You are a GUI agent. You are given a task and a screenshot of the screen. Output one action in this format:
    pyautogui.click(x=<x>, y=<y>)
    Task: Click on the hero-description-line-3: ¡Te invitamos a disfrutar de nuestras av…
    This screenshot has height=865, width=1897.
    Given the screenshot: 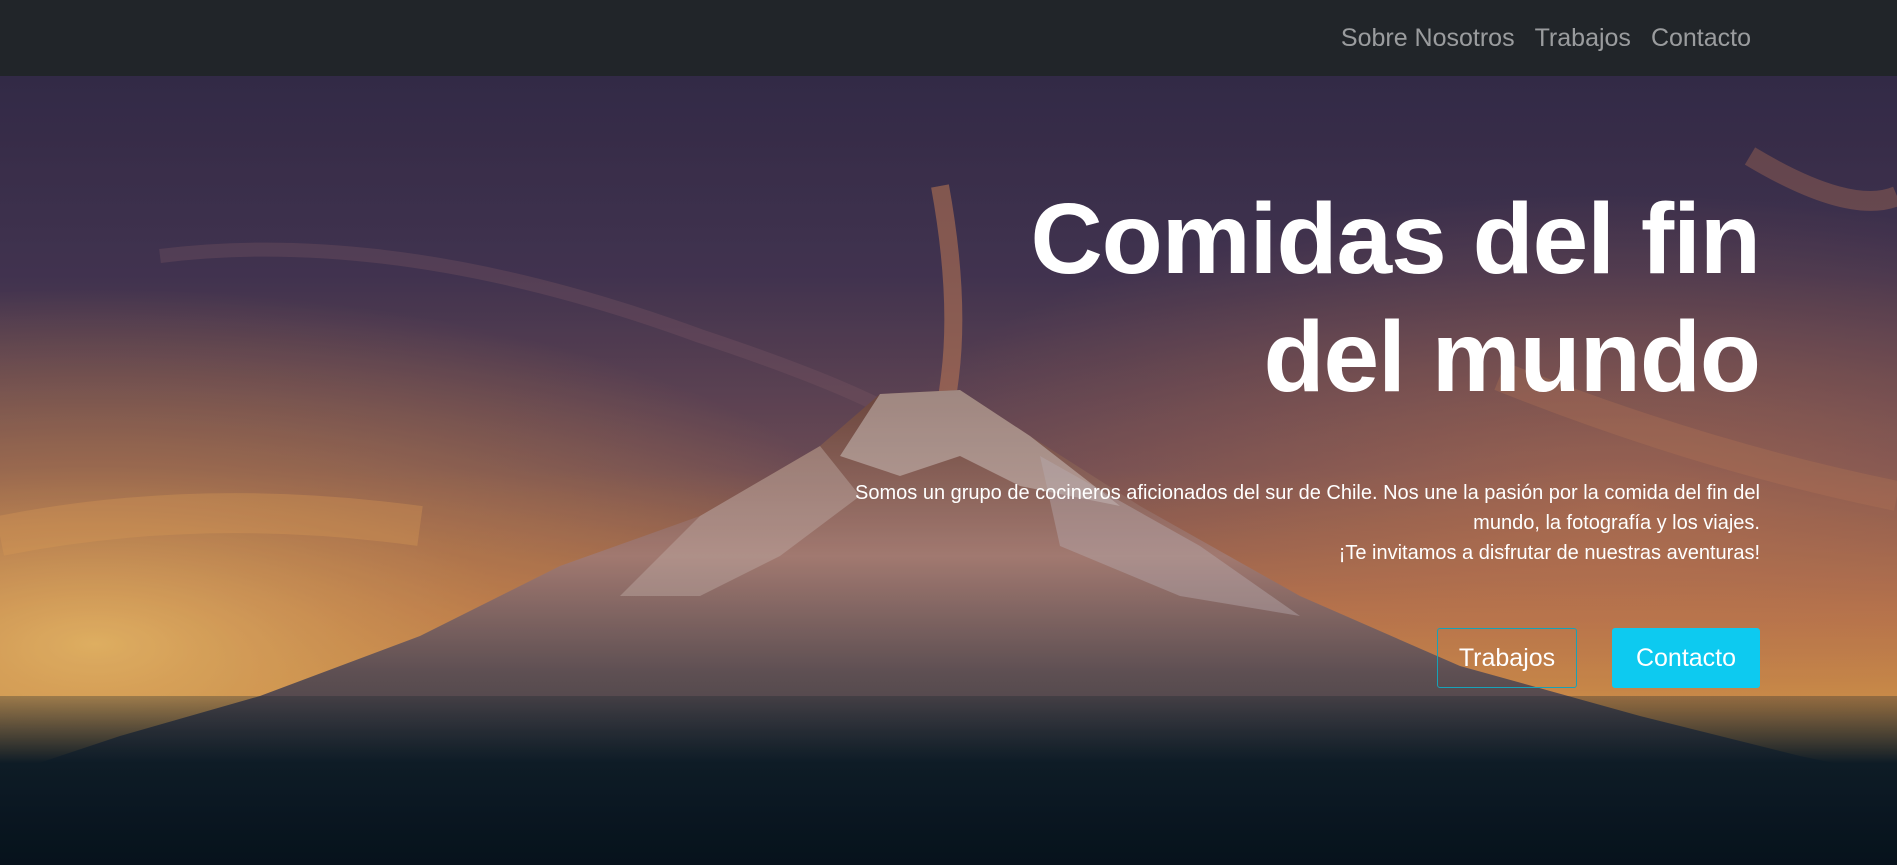 What is the action you would take?
    pyautogui.click(x=1549, y=553)
    